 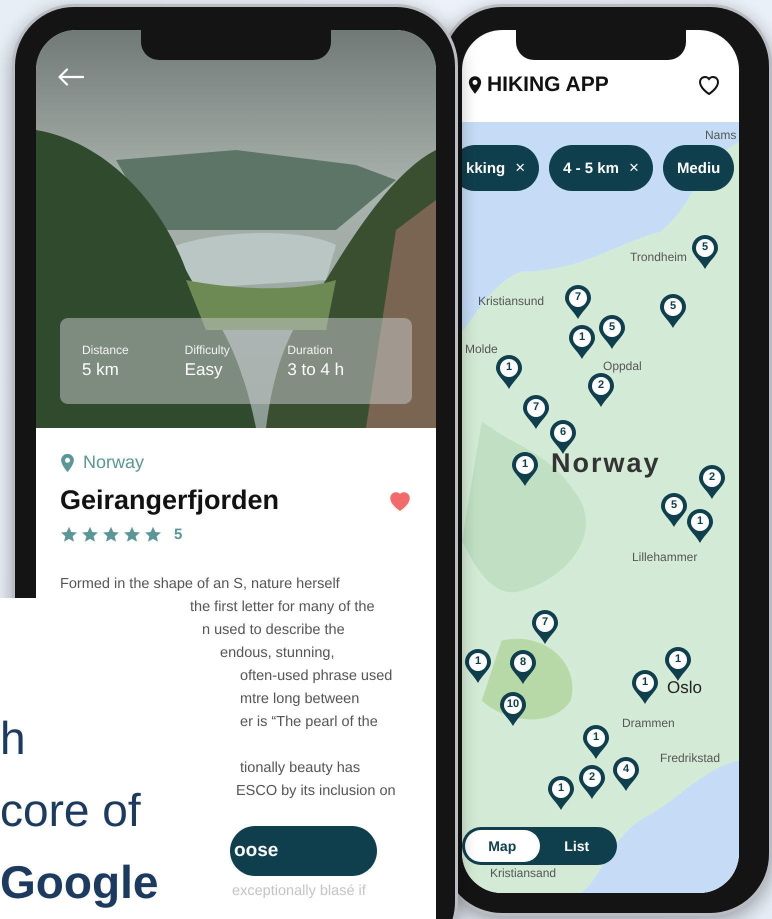 I want to click on headline-text: Google, so click(x=80, y=882).